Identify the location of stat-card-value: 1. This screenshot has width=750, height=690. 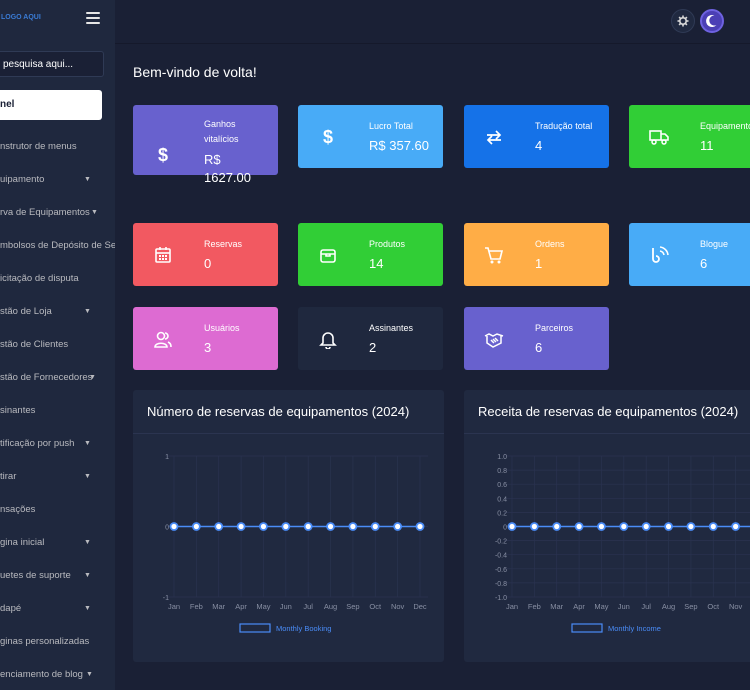
(538, 264).